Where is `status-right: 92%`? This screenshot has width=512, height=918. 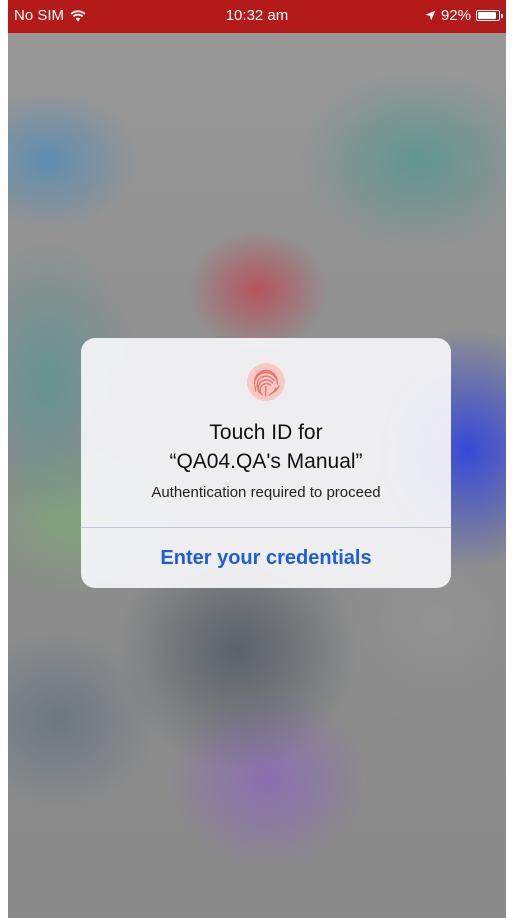
status-right: 92% is located at coordinates (464, 15).